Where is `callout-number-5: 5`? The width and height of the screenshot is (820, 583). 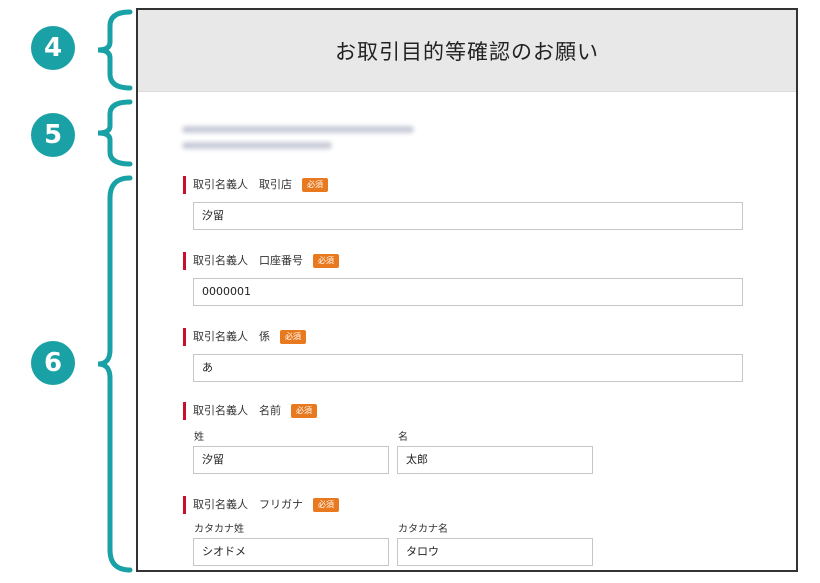
callout-number-5: 5 is located at coordinates (53, 135).